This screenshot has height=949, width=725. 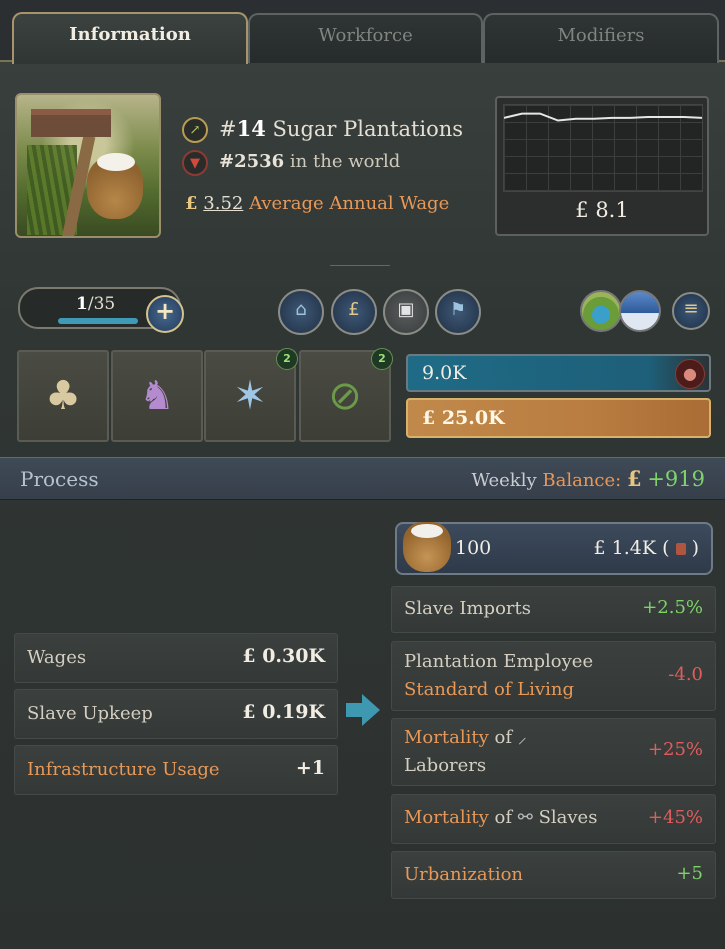 I want to click on sugar-icon, so click(x=427, y=547).